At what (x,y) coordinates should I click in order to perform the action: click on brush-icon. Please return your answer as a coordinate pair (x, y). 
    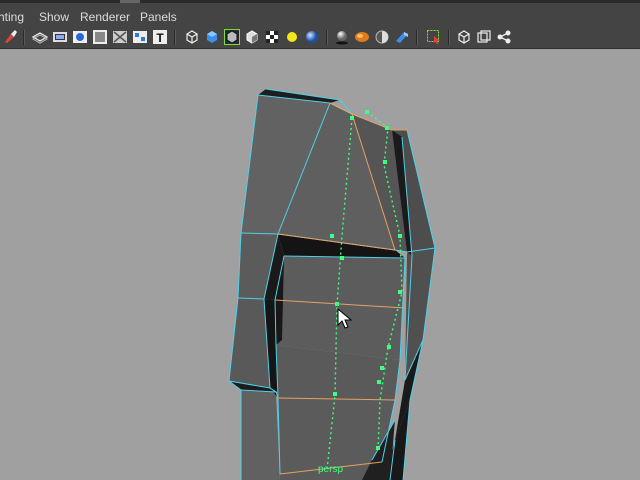
    Looking at the image, I should click on (10, 37).